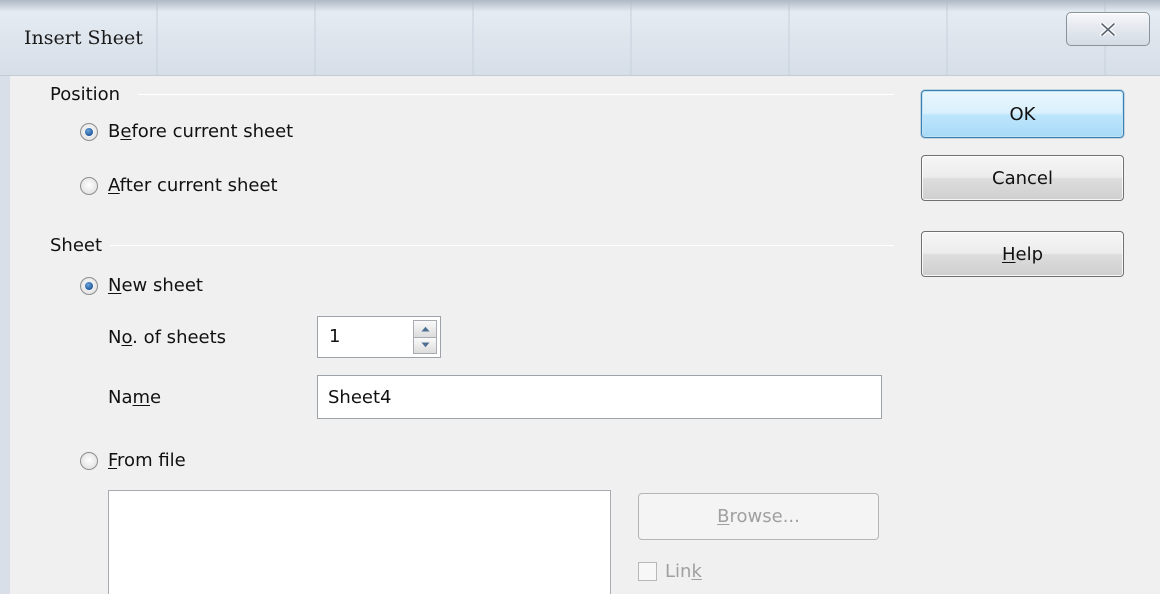  I want to click on sheet-name-input, so click(599, 397).